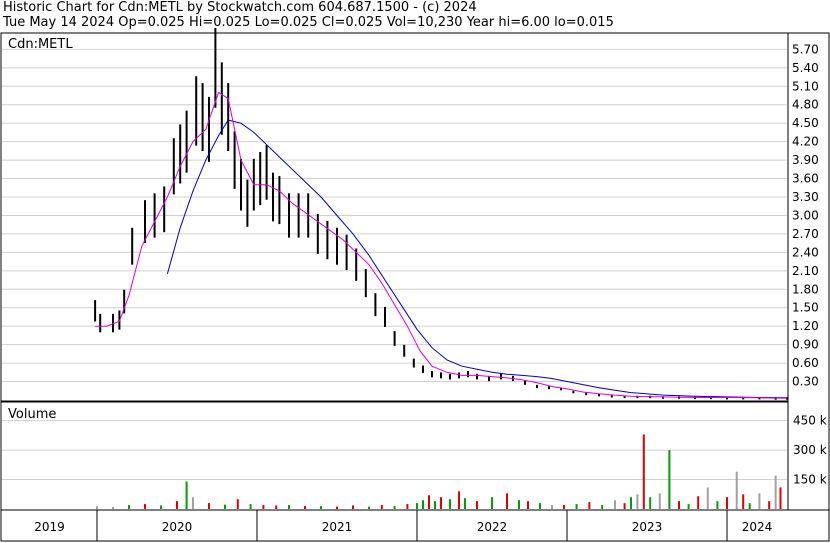 The width and height of the screenshot is (830, 543). What do you see at coordinates (805, 289) in the screenshot?
I see `price-tick-label: 1.80` at bounding box center [805, 289].